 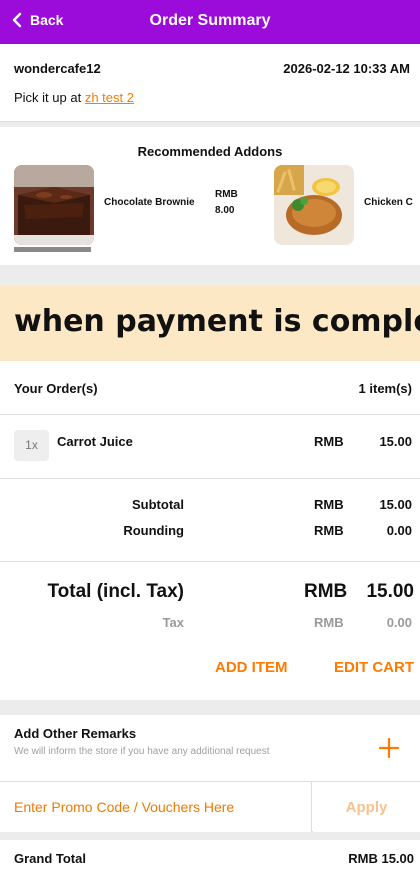 What do you see at coordinates (217, 321) in the screenshot?
I see `banner-text: when payment is complete.` at bounding box center [217, 321].